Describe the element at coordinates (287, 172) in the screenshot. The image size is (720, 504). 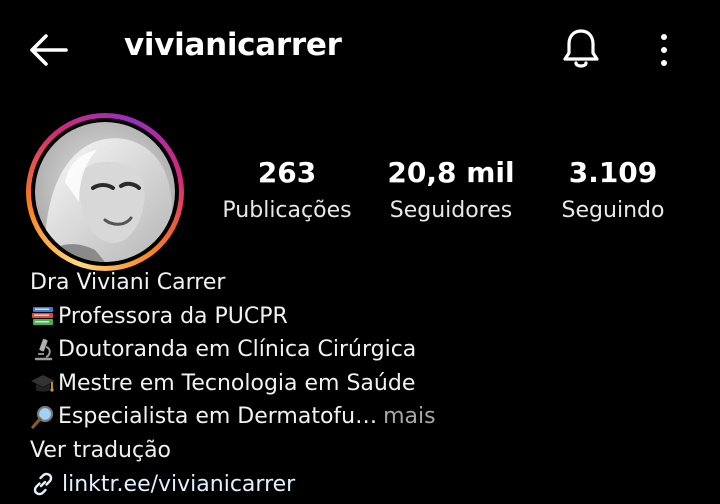
I see `posts-count-value: 263` at that location.